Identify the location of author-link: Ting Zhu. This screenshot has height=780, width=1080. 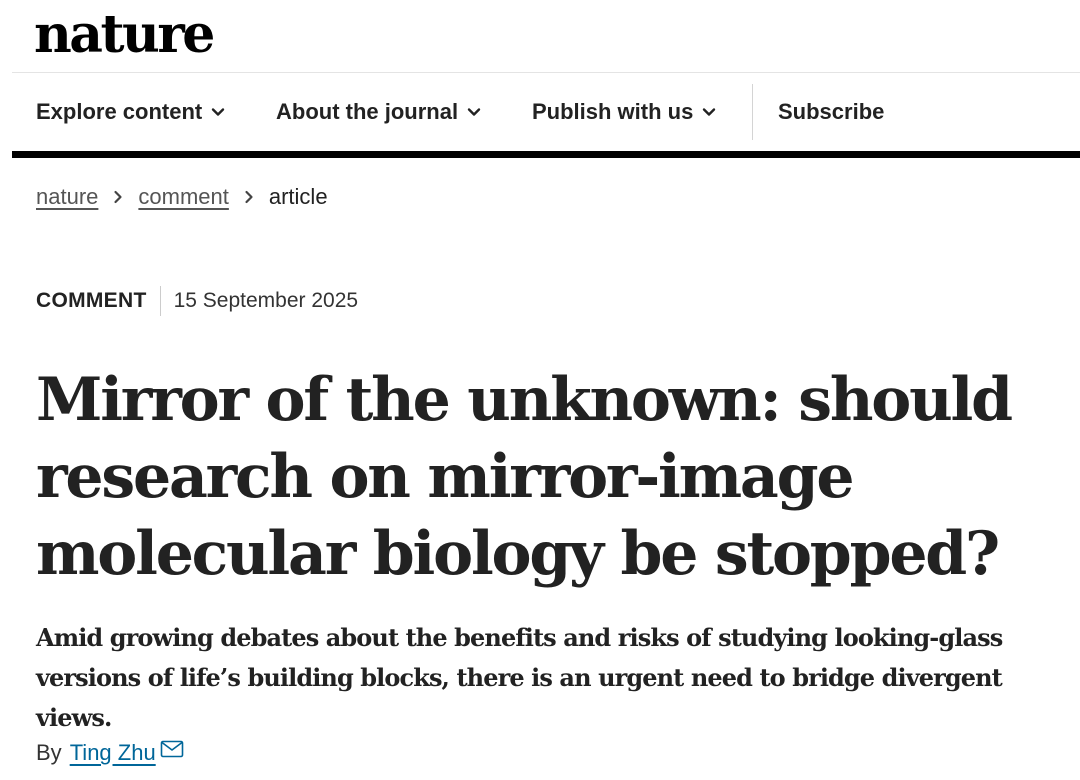
(113, 753).